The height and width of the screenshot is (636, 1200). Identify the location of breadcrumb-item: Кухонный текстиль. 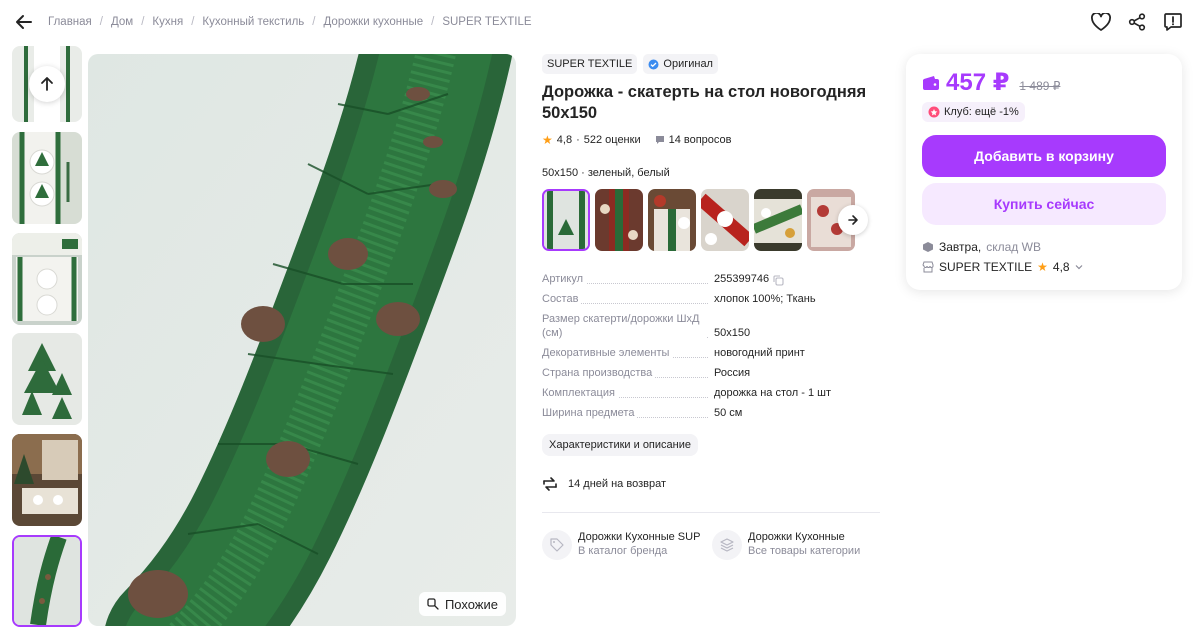
(253, 22).